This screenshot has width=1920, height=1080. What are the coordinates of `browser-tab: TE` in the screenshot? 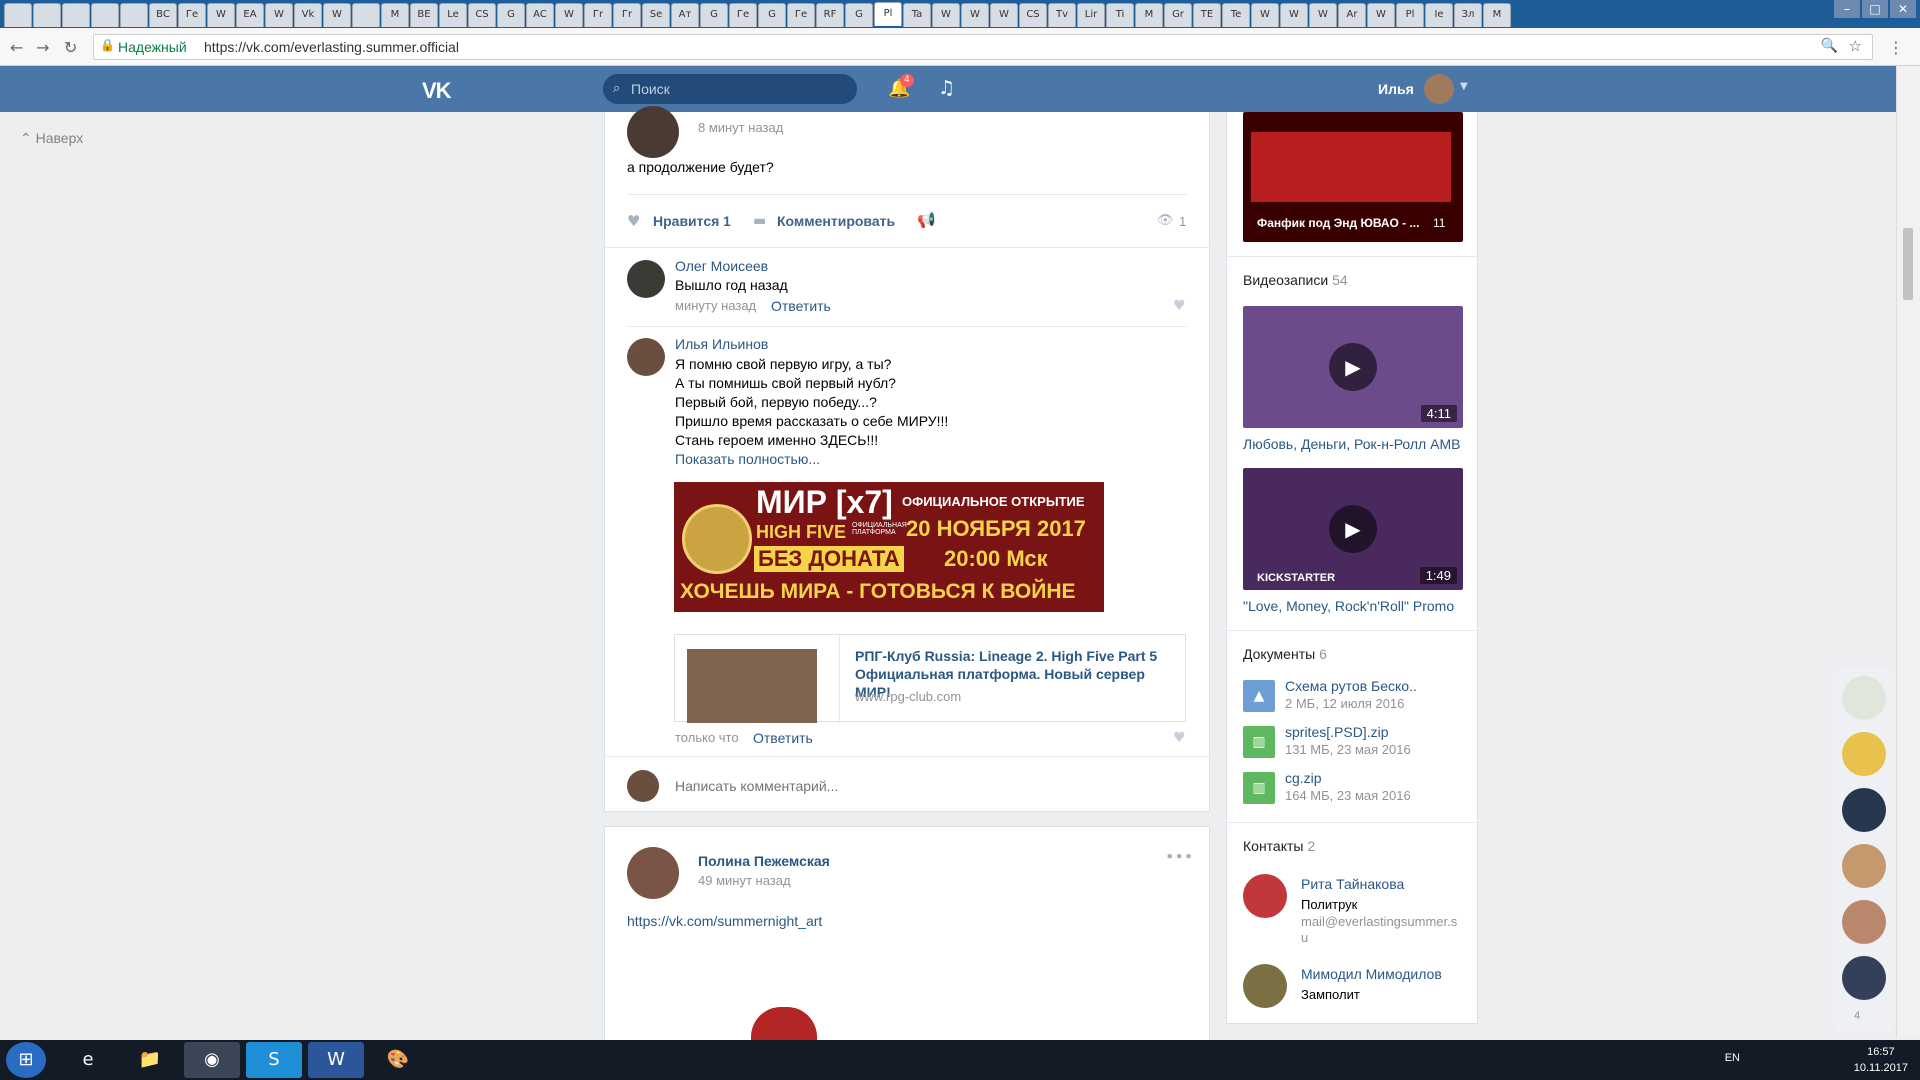 It's located at (1207, 15).